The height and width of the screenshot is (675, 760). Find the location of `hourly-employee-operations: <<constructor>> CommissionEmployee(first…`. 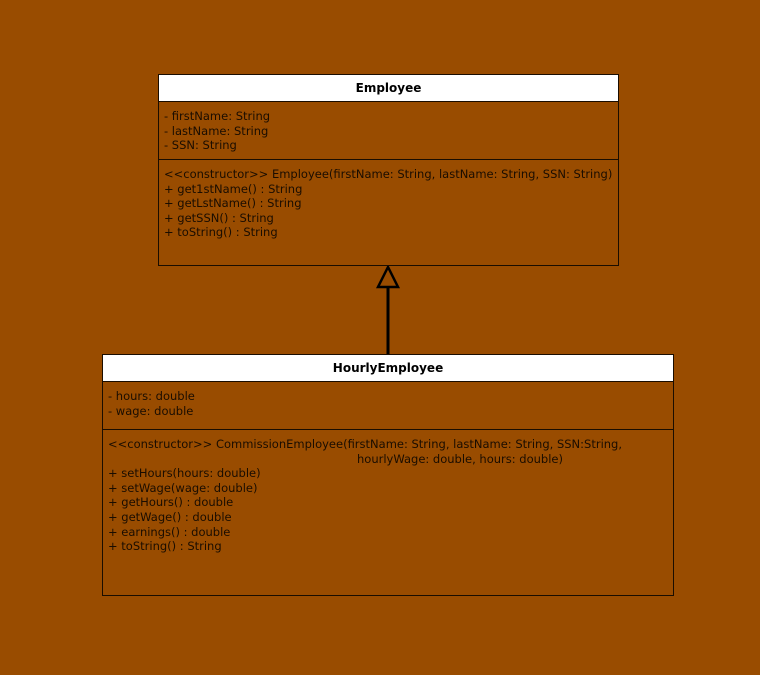

hourly-employee-operations: <<constructor>> CommissionEmployee(first… is located at coordinates (388, 496).